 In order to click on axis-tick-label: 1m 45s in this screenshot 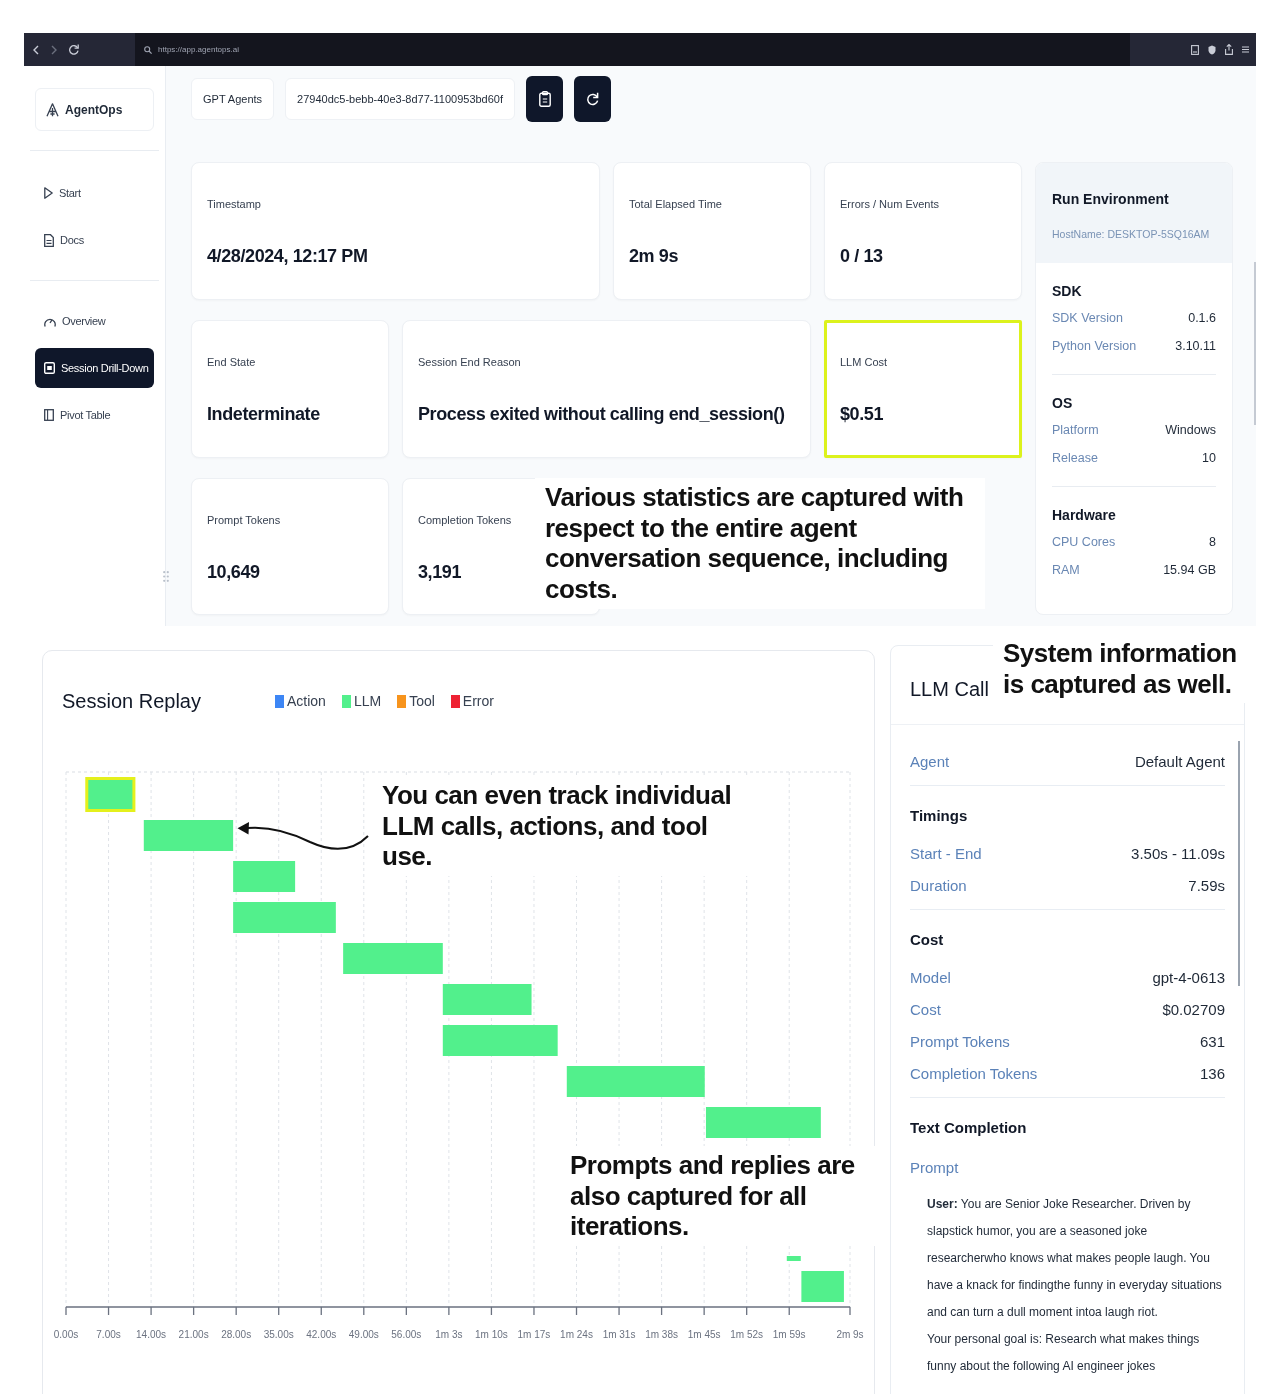, I will do `click(704, 1334)`.